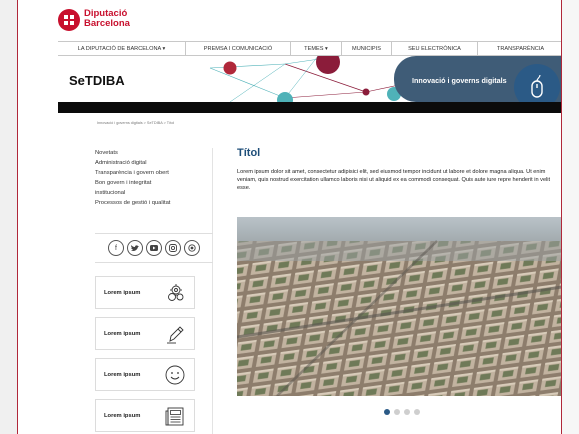 This screenshot has height=434, width=579. Describe the element at coordinates (249, 153) in the screenshot. I see `page-title: Títol` at that location.